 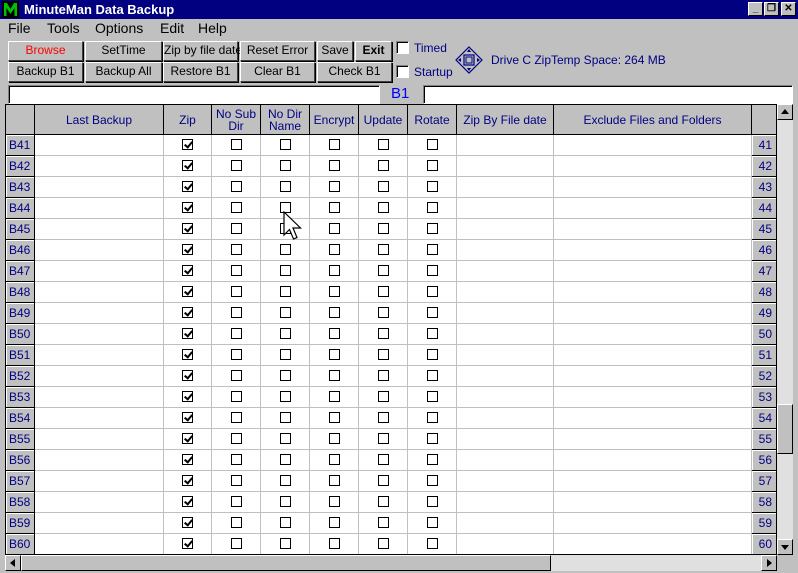 I want to click on row-header-right: 42, so click(x=764, y=166).